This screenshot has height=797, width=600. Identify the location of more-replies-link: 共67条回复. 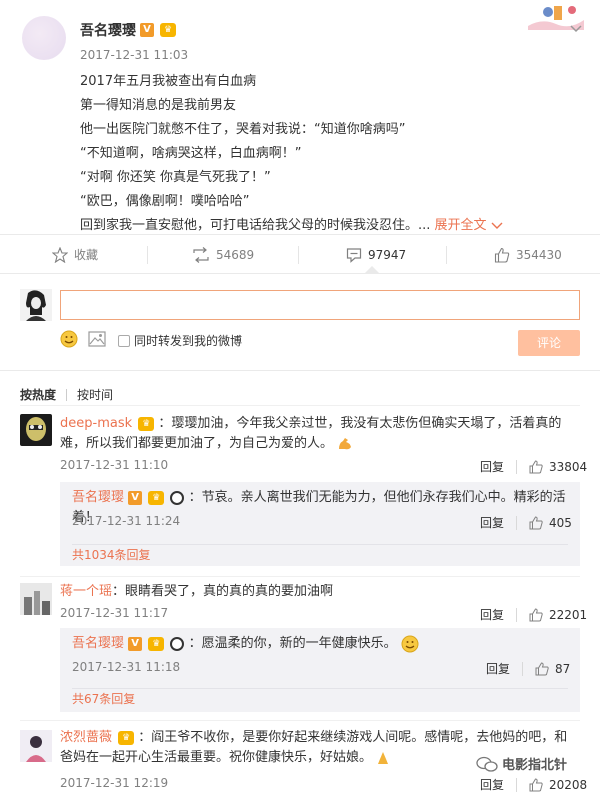
(103, 698).